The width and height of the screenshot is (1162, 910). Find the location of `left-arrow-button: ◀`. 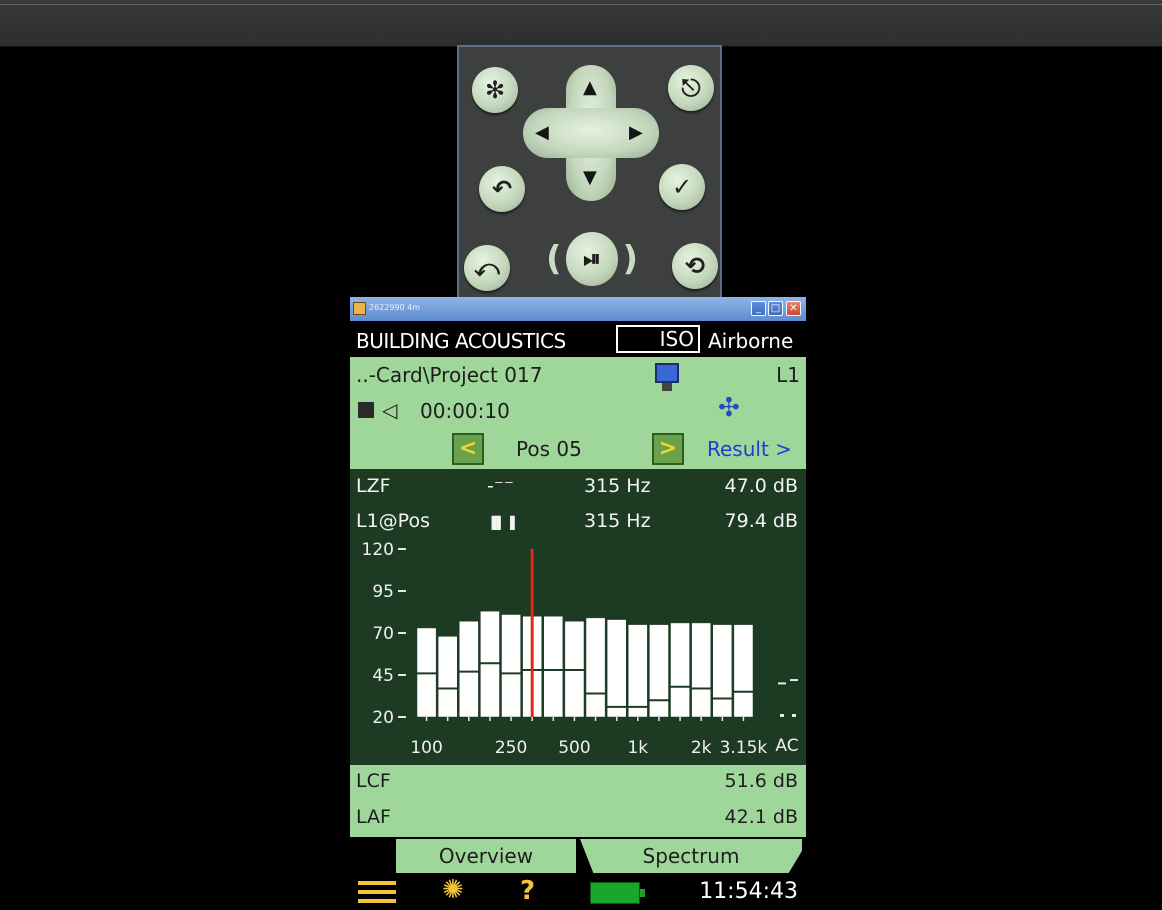

left-arrow-button: ◀ is located at coordinates (542, 133).